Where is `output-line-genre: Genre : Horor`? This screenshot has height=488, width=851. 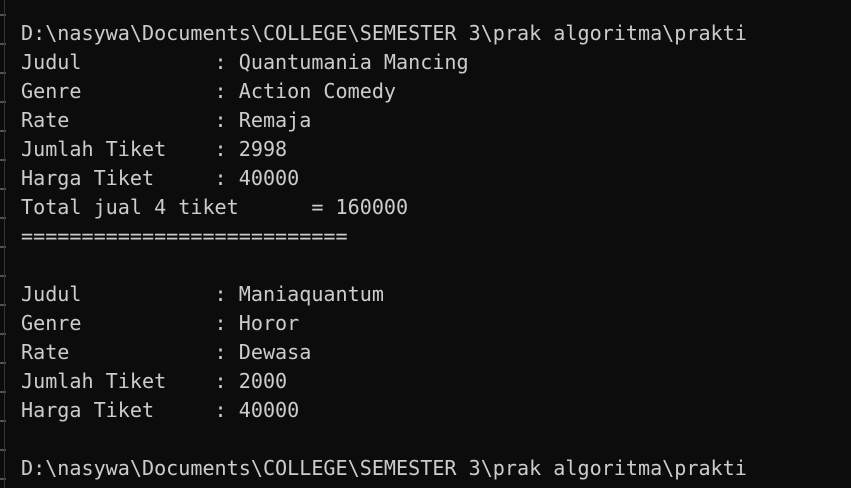 output-line-genre: Genre : Horor is located at coordinates (160, 323).